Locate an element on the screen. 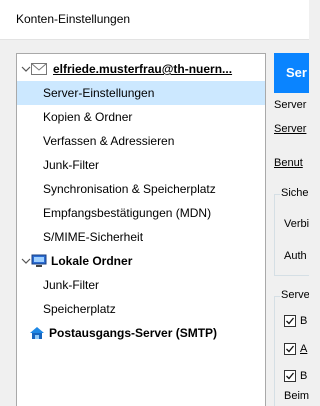  server-name-label: Server is located at coordinates (290, 129).